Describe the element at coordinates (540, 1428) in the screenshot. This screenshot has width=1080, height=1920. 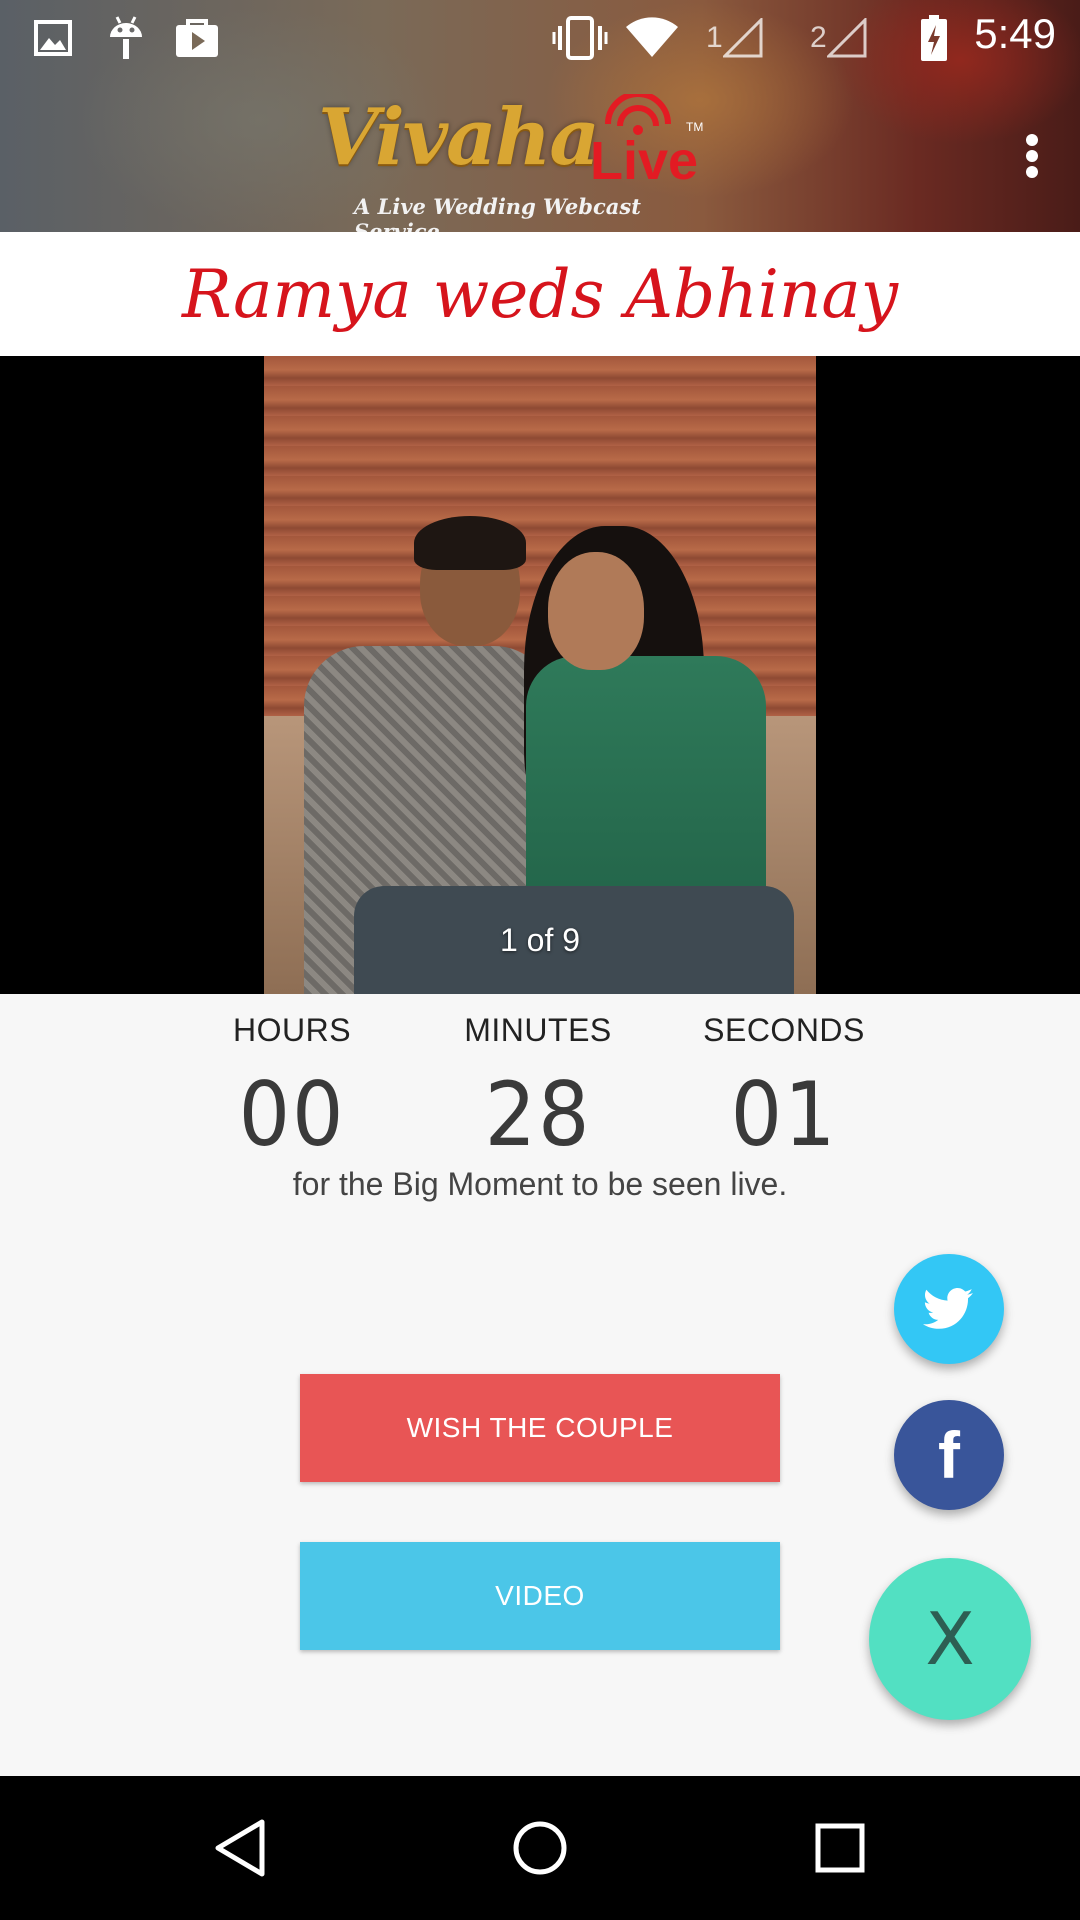
I see `wish-the-couple-button: WISH THE COUPLE` at that location.